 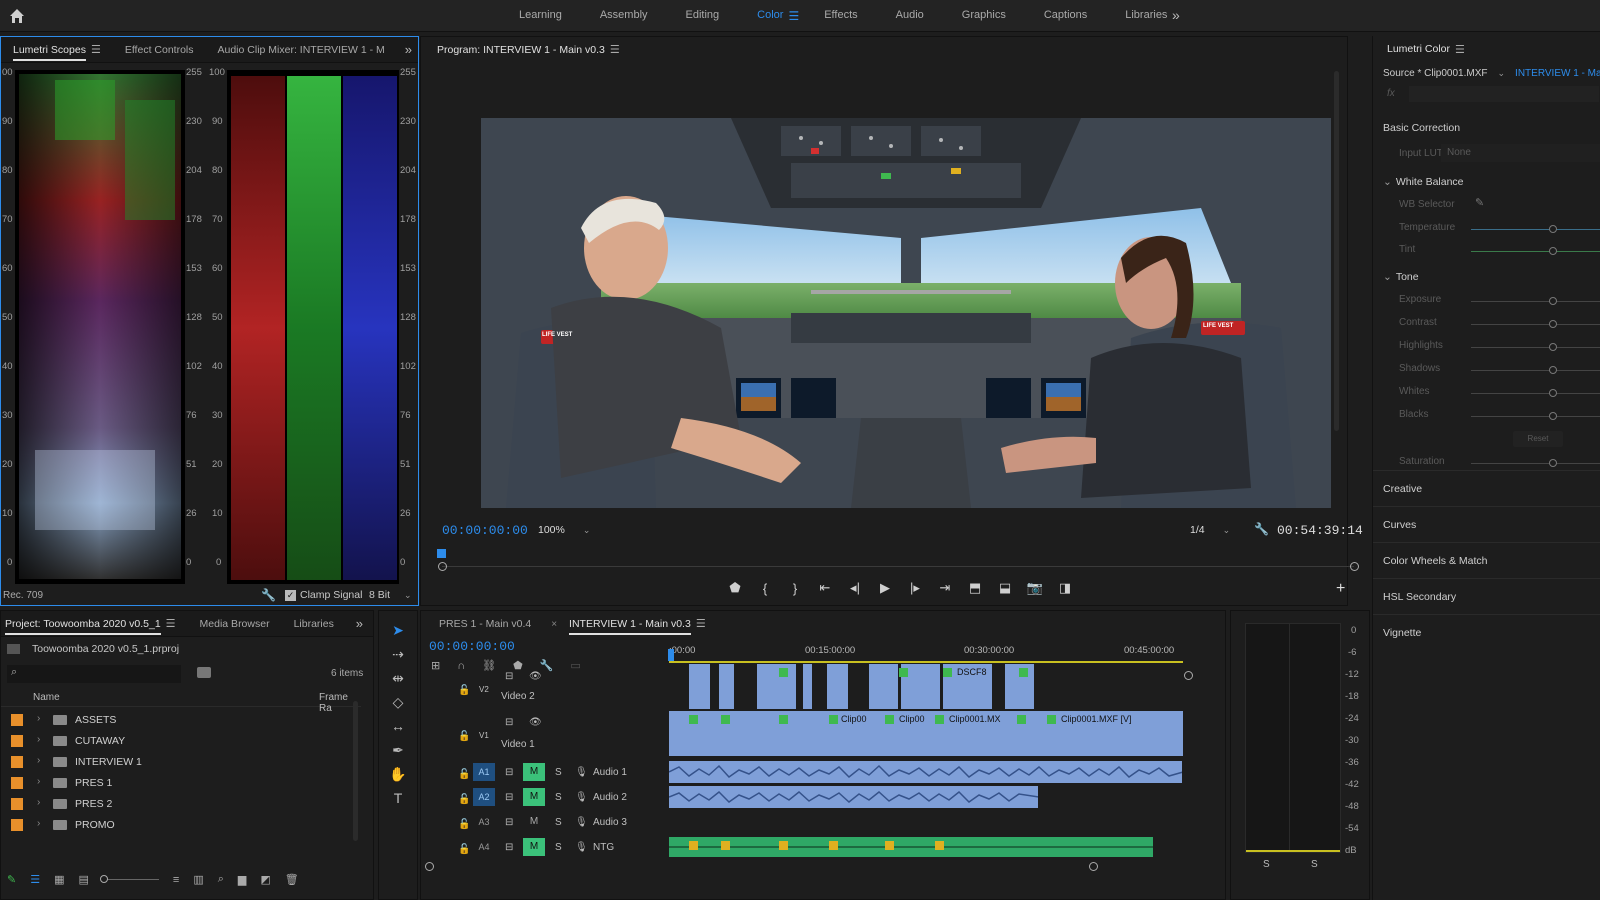 I want to click on vignette-section: Vignette, so click(x=1486, y=632).